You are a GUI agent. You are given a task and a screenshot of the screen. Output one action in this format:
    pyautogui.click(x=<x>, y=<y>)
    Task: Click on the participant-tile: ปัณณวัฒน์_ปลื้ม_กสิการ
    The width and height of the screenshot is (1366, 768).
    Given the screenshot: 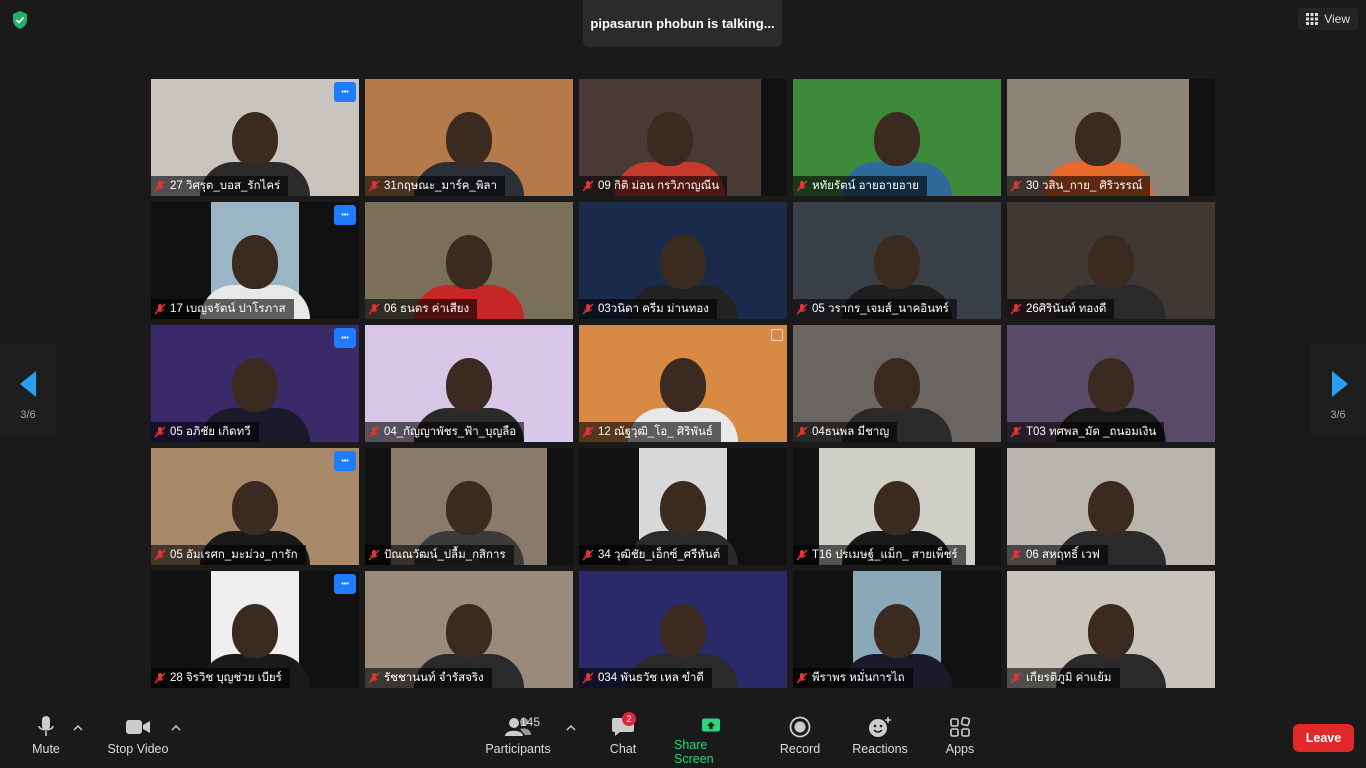 What is the action you would take?
    pyautogui.click(x=469, y=506)
    